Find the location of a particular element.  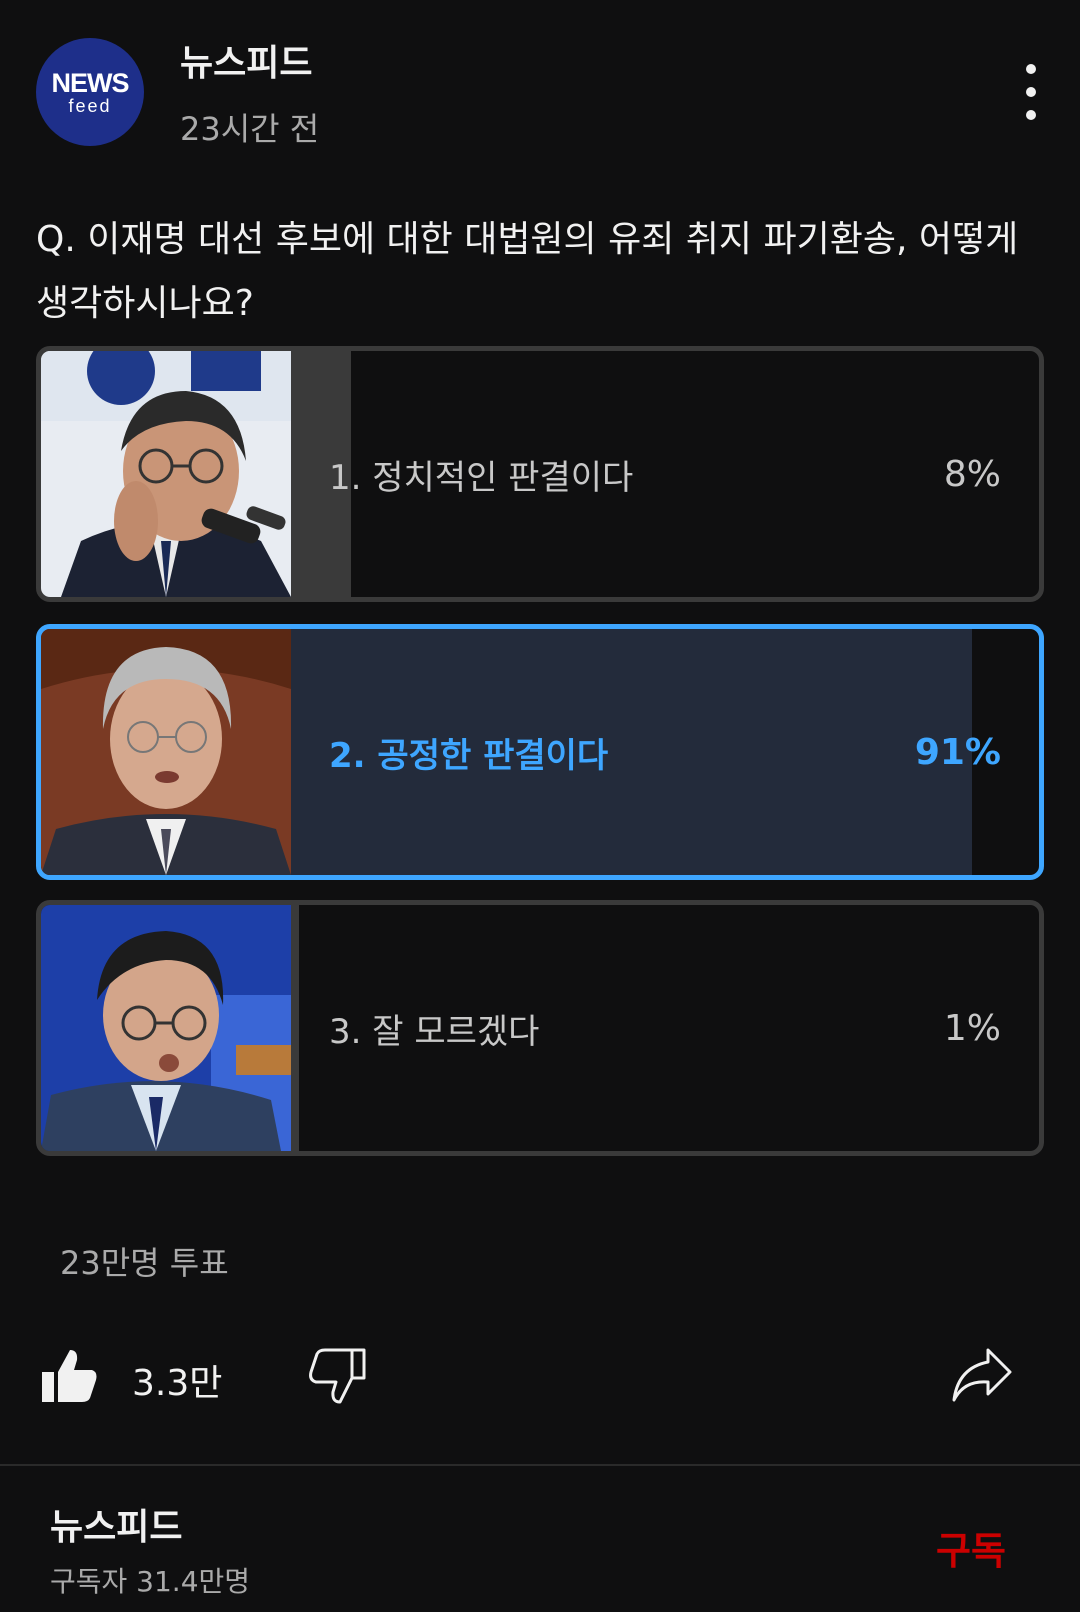

poll-option-fill is located at coordinates (295, 1028).